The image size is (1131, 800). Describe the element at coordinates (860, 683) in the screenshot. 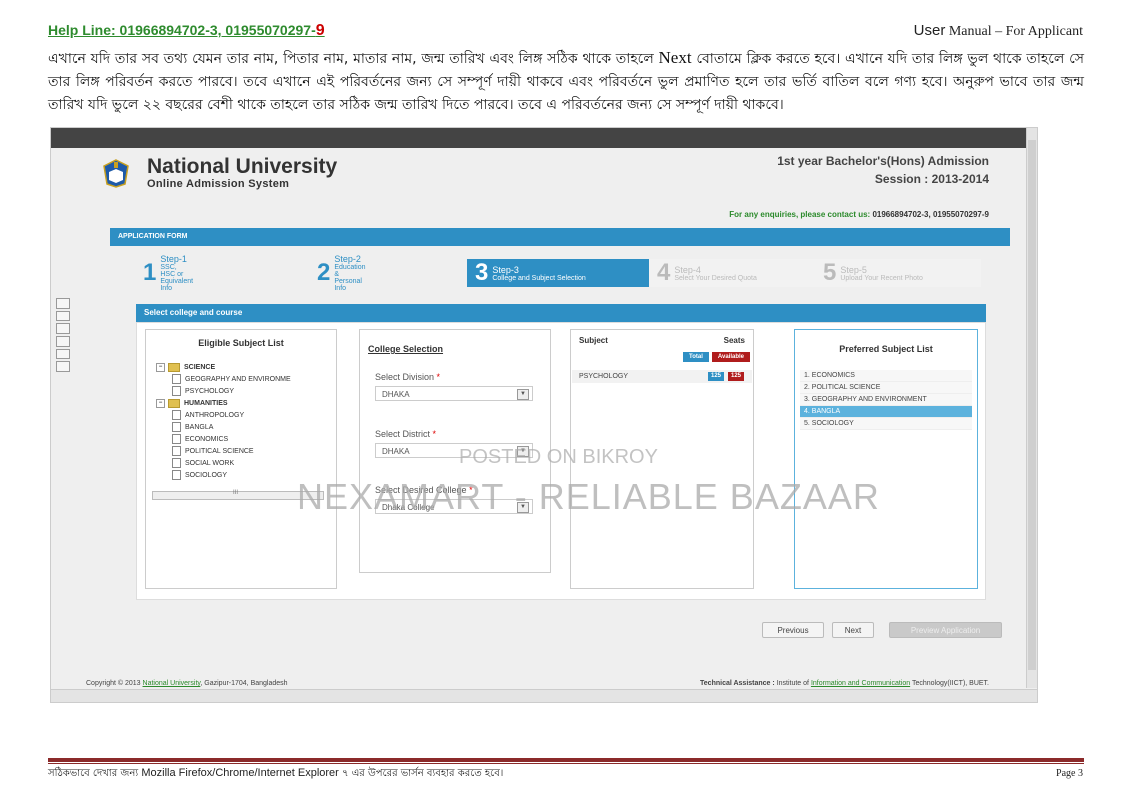

I see `iict-link: Information and Communication` at that location.